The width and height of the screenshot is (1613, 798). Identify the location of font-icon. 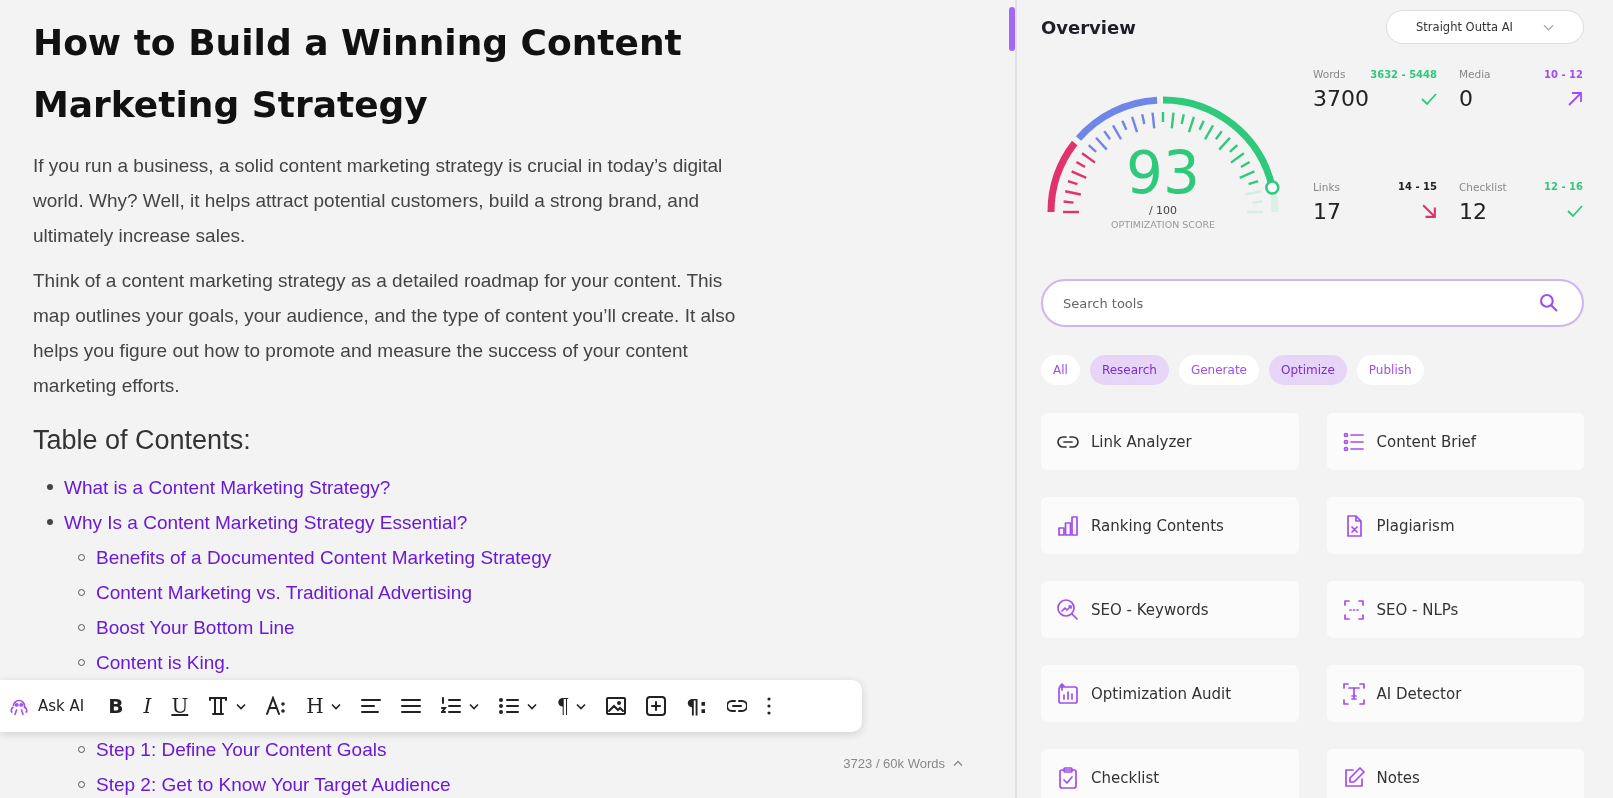
(218, 706).